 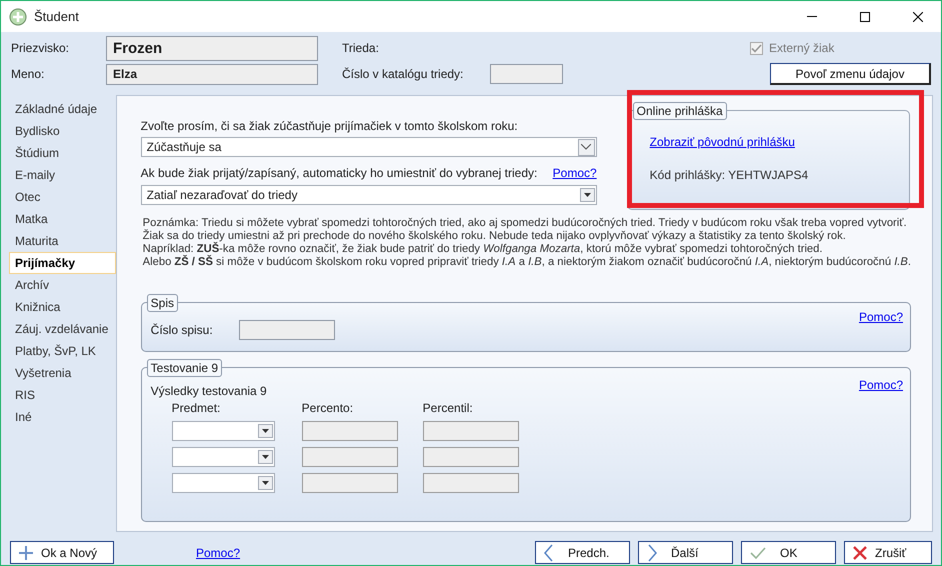 What do you see at coordinates (62, 307) in the screenshot?
I see `sidebar-item: Knižnica` at bounding box center [62, 307].